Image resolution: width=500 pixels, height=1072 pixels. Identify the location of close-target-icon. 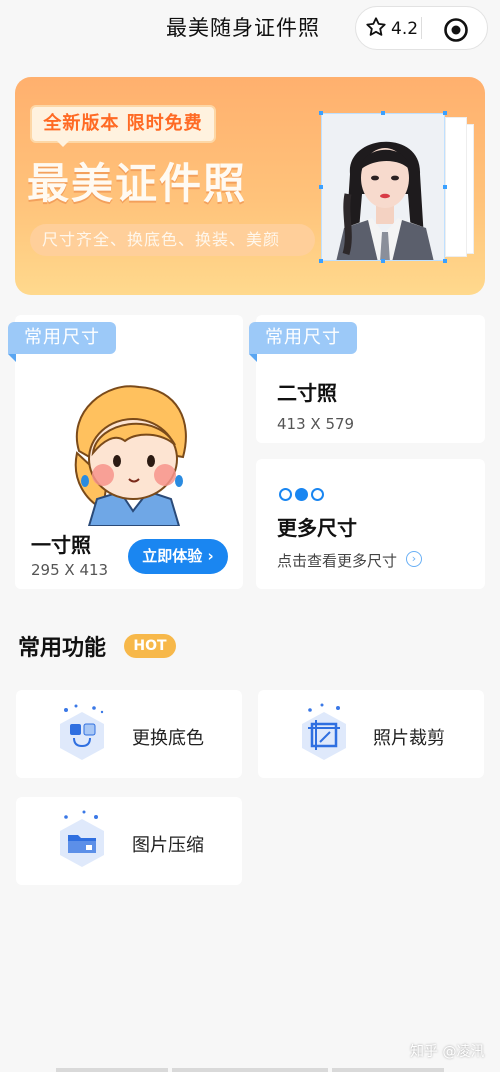
(456, 30).